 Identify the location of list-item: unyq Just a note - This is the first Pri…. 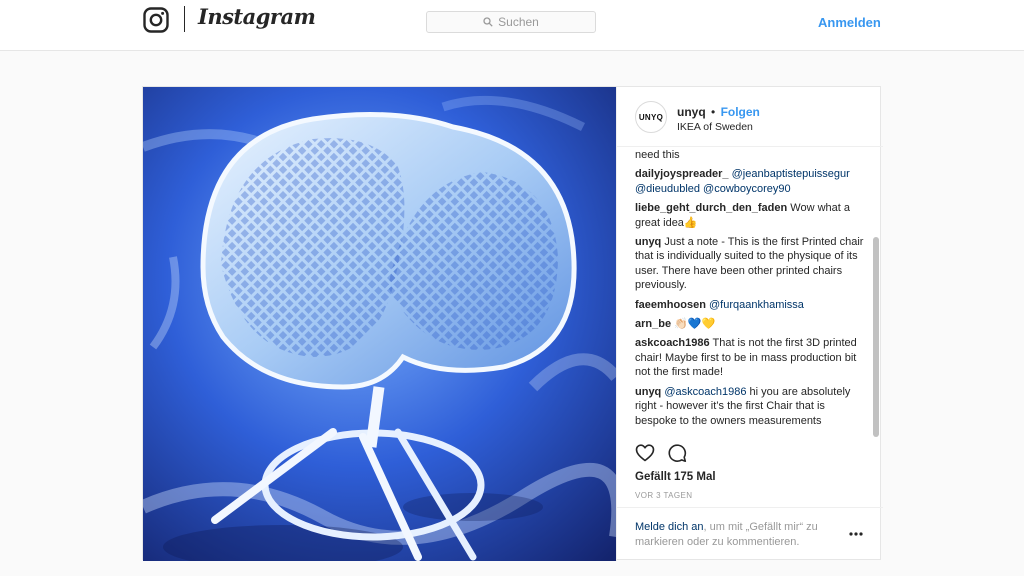
(751, 264).